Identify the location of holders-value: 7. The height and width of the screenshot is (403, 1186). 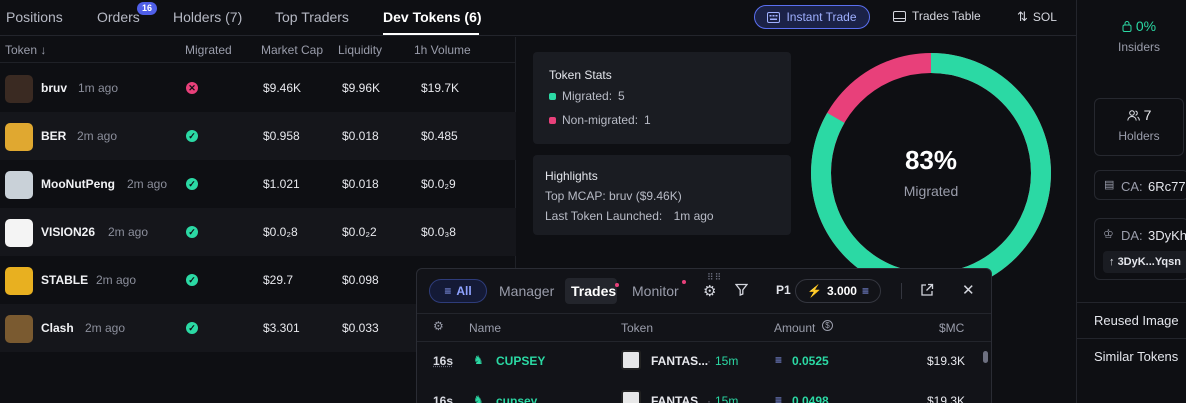
(1147, 115).